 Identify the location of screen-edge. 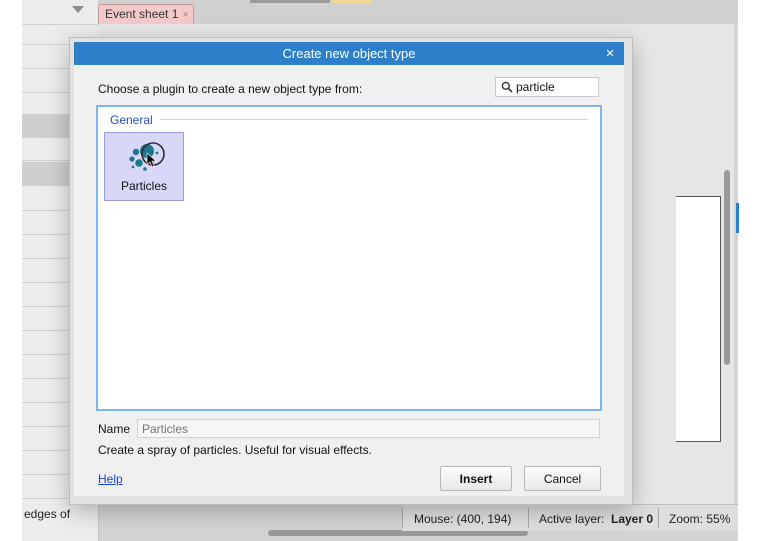
(750, 270).